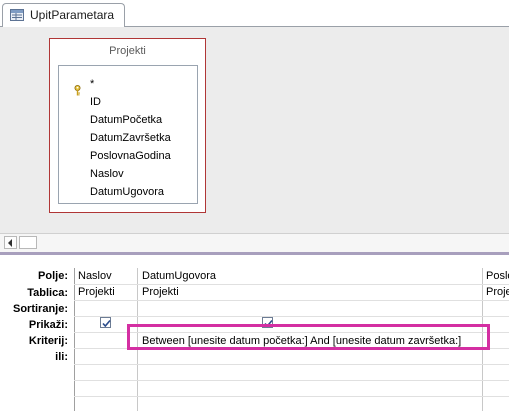 The width and height of the screenshot is (509, 411). I want to click on field-datumpocetka: DatumPočetka, so click(126, 120).